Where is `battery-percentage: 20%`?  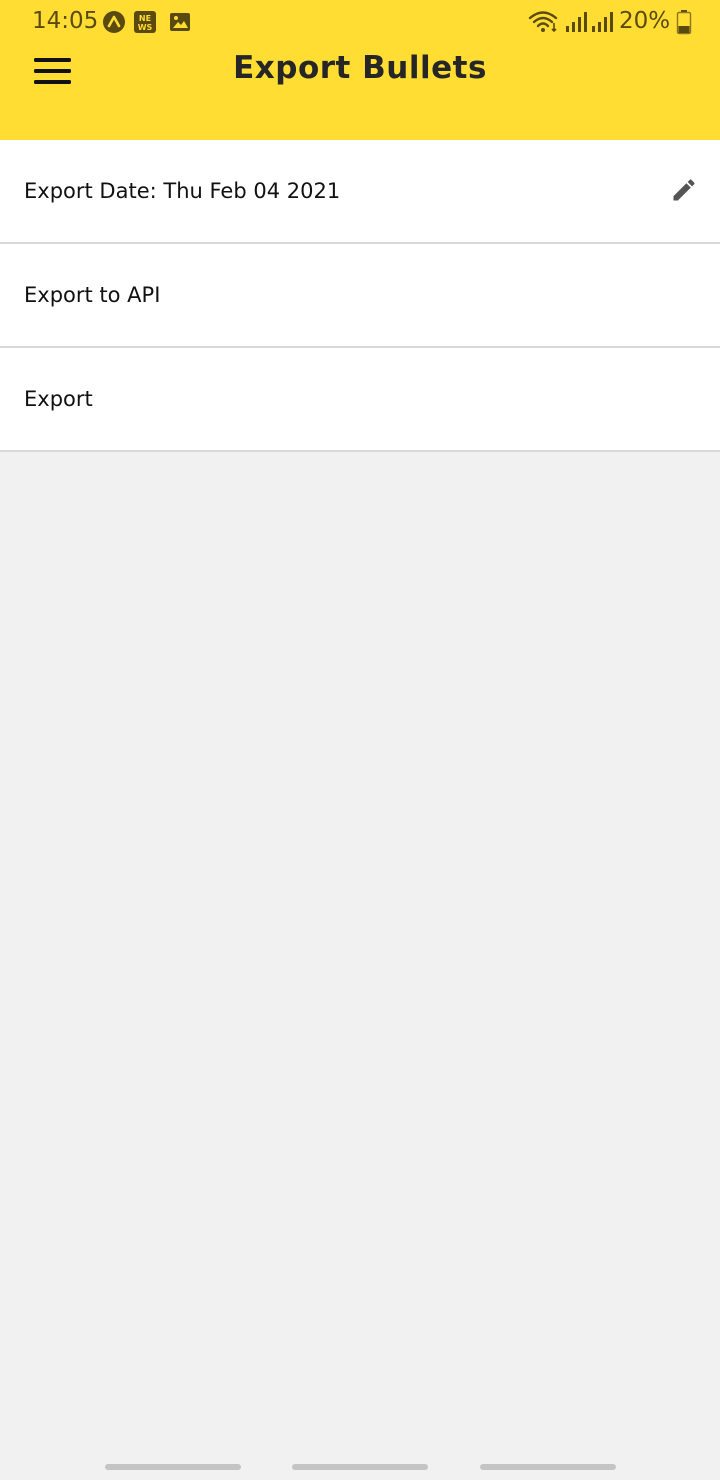
battery-percentage: 20% is located at coordinates (645, 21).